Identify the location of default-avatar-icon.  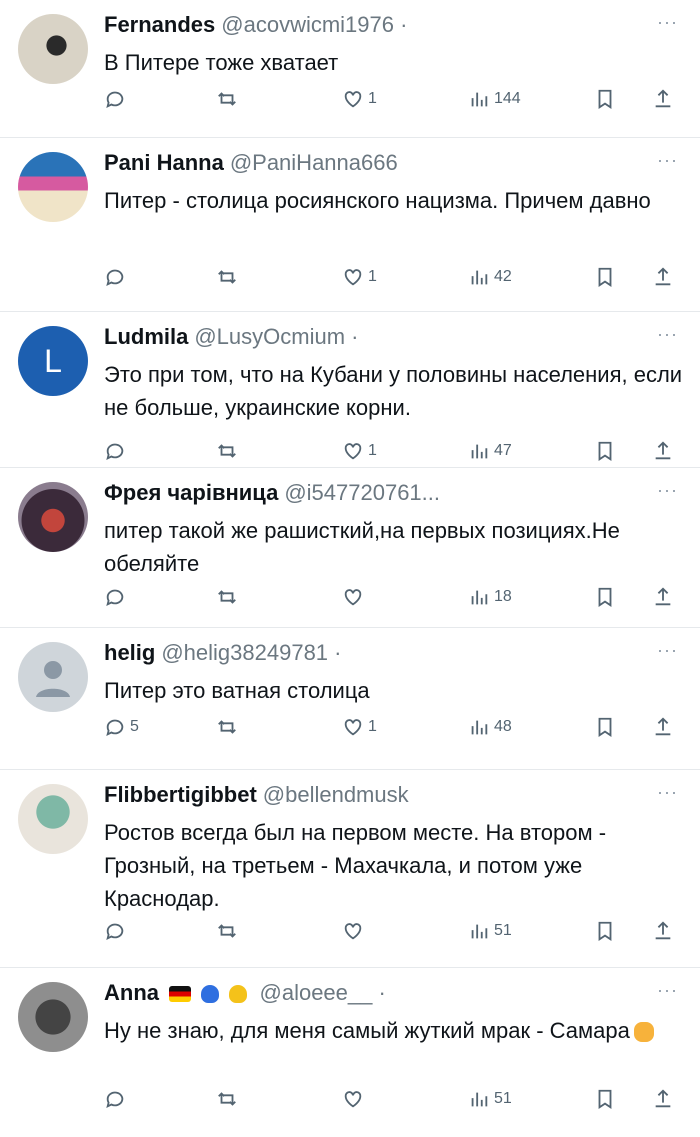
(53, 679).